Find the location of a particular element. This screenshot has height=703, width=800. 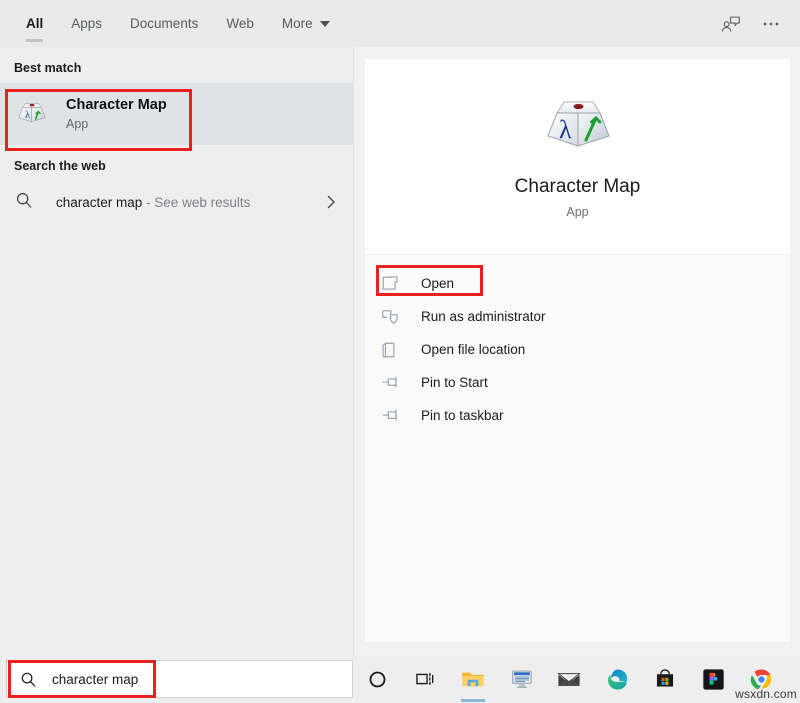

action-pin-to-start: Pin to Start is located at coordinates (577, 382).